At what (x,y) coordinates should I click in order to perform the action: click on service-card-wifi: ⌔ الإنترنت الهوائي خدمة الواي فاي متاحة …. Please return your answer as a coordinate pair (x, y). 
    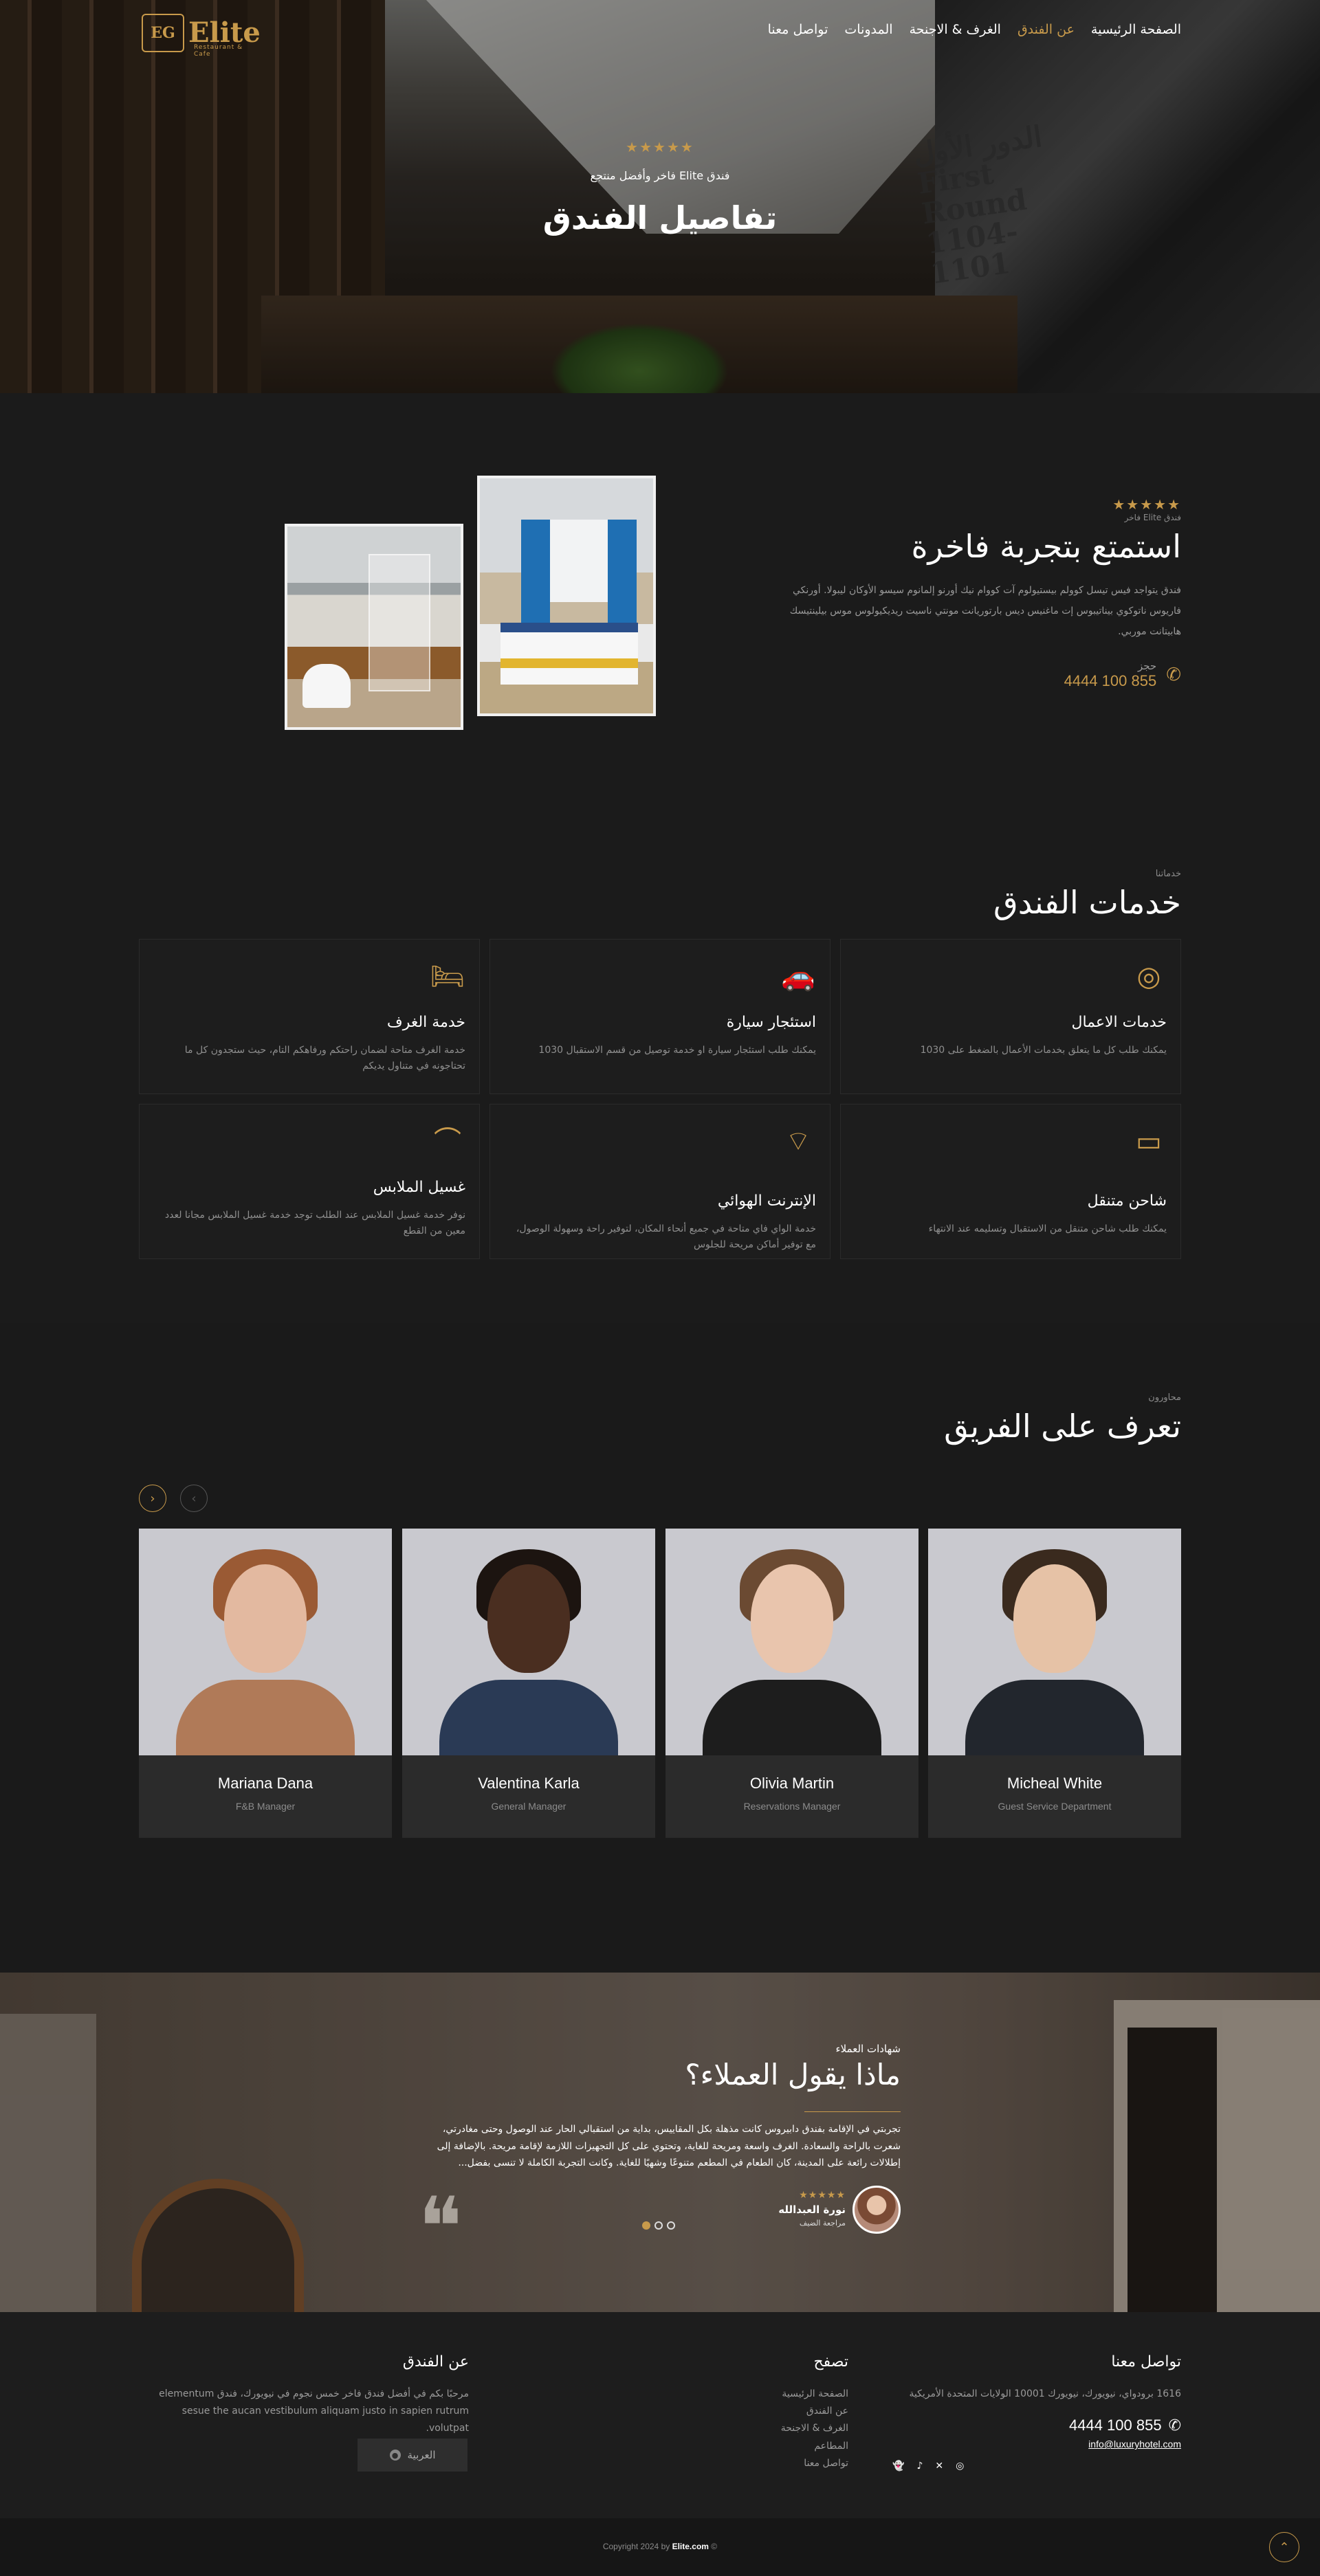
    Looking at the image, I should click on (660, 1181).